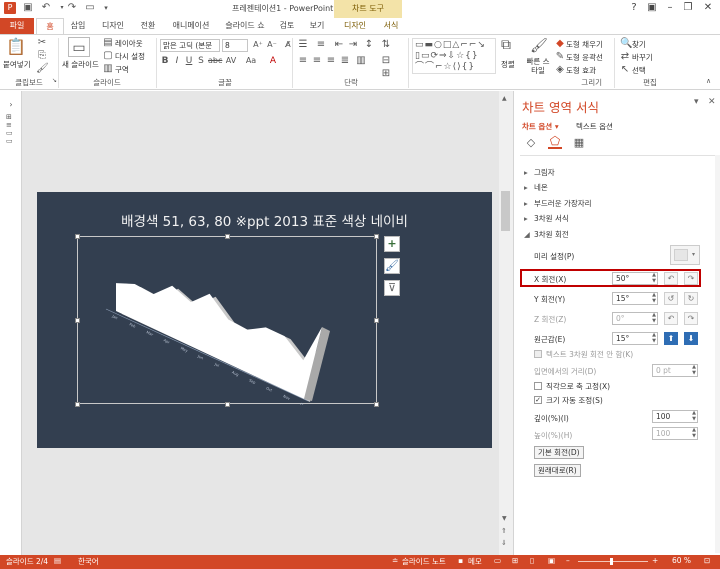 The width and height of the screenshot is (720, 569). Describe the element at coordinates (88, 561) in the screenshot. I see `language-indicator: 한국어` at that location.